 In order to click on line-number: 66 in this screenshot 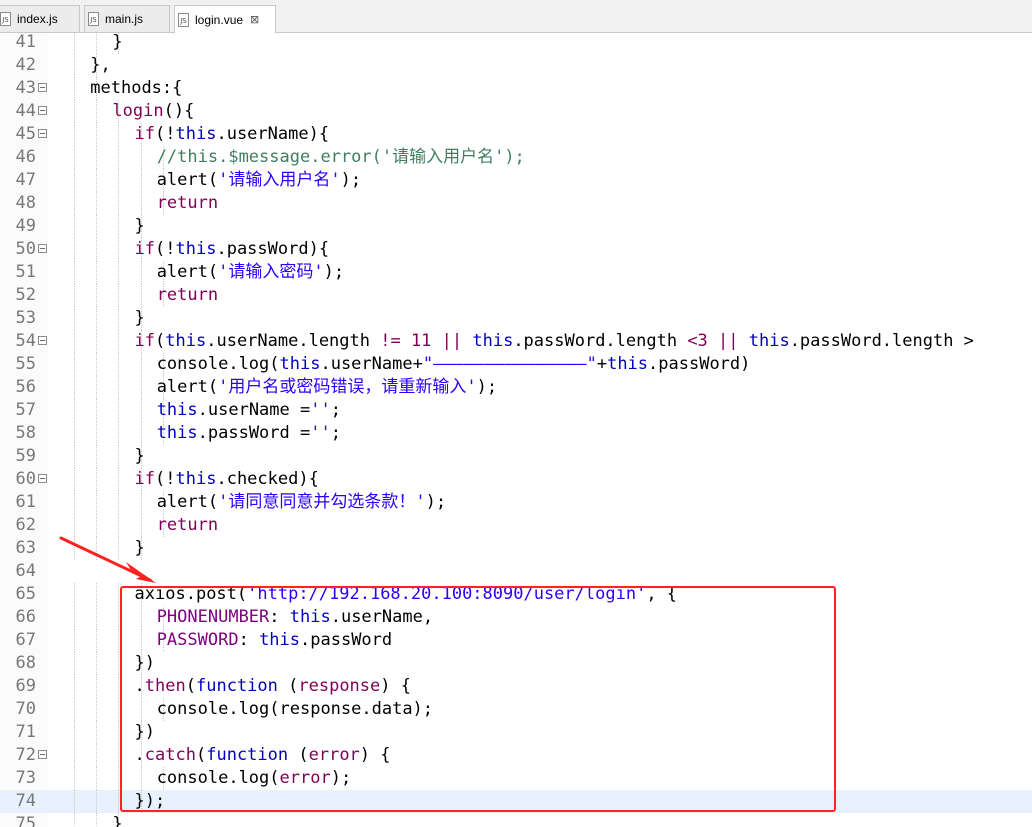, I will do `click(25, 617)`.